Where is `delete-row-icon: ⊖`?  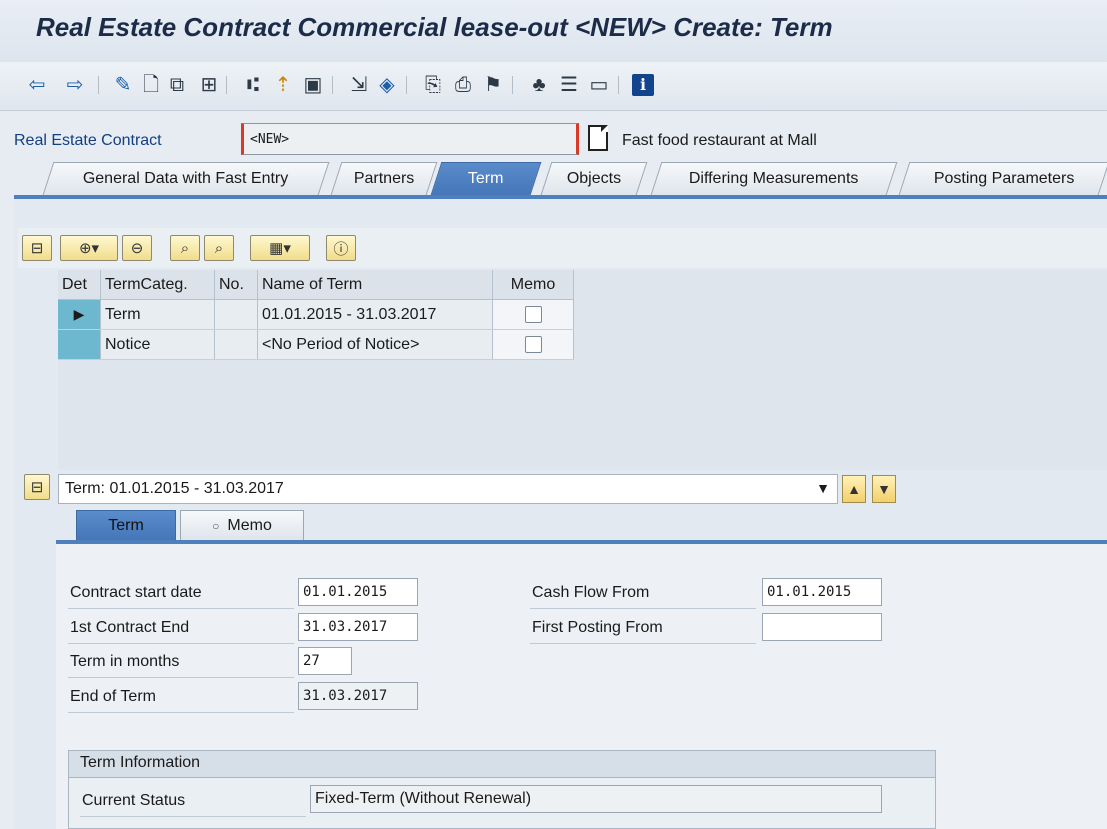 delete-row-icon: ⊖ is located at coordinates (137, 248).